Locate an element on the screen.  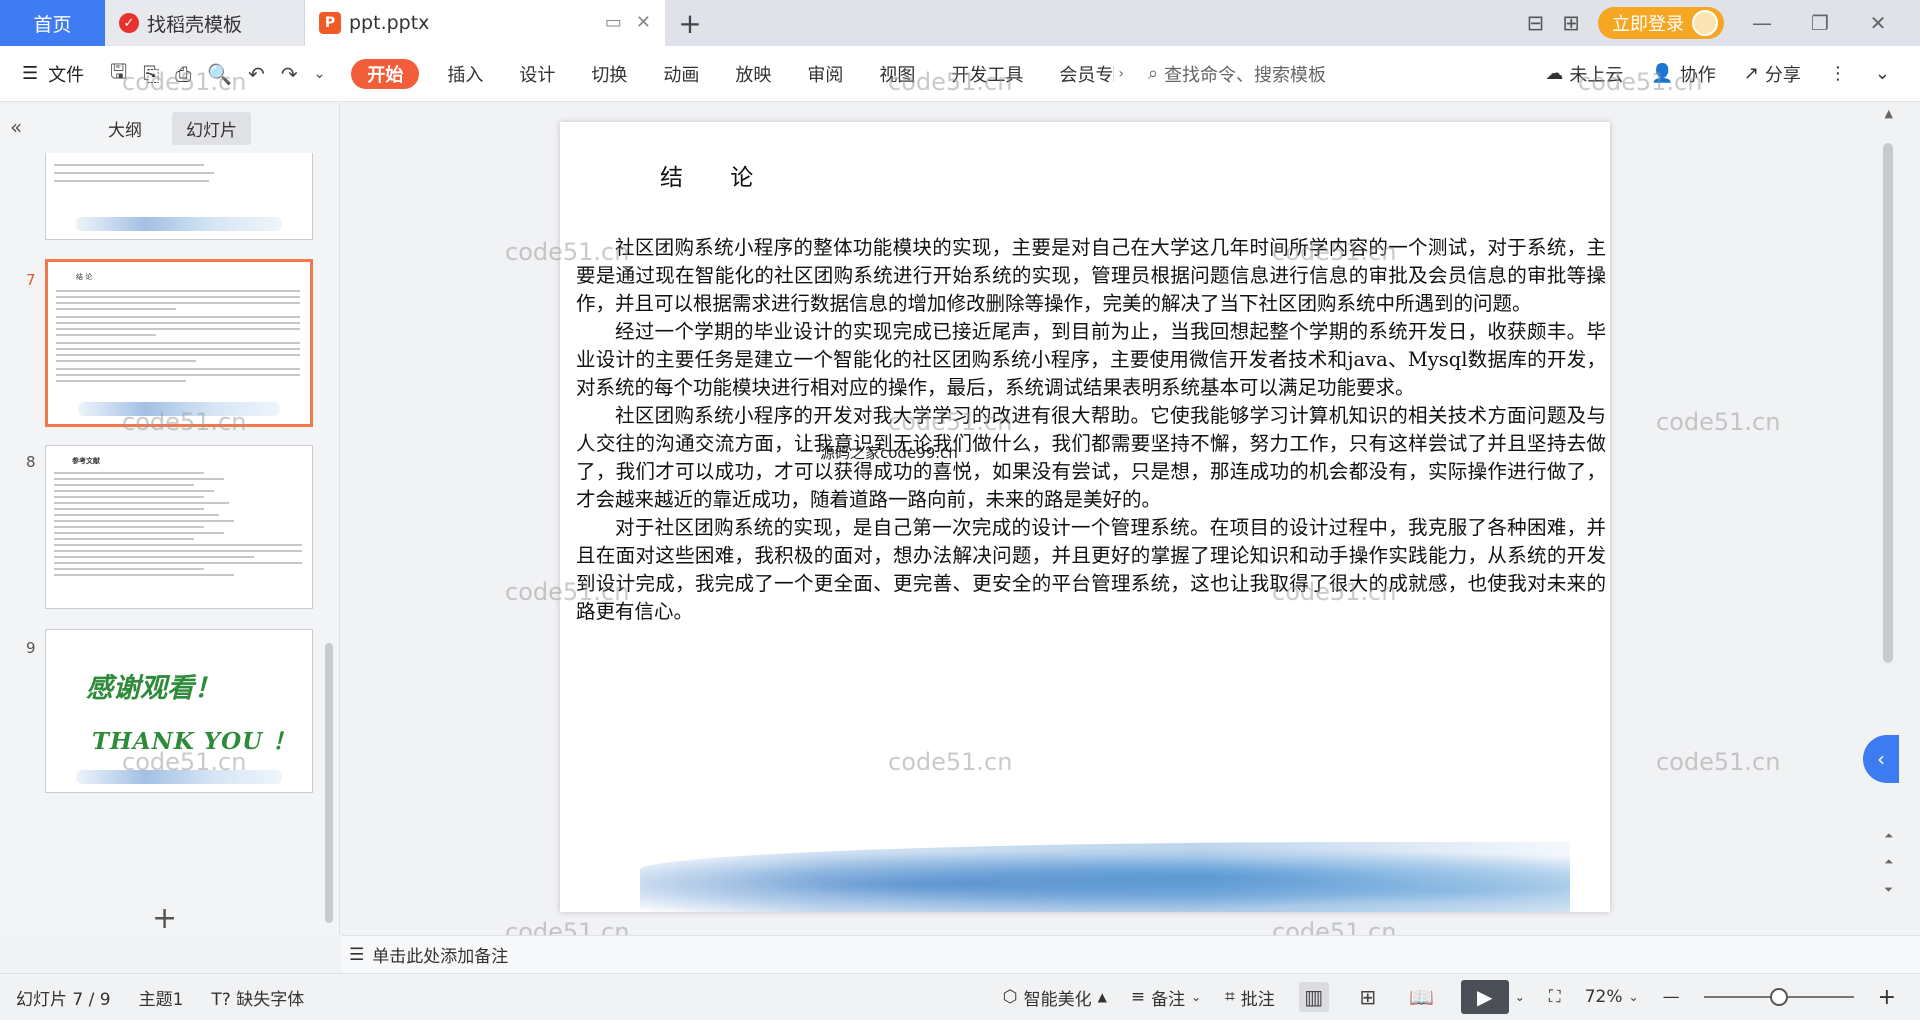
collaborate-button: 👤 协作 is located at coordinates (1683, 74).